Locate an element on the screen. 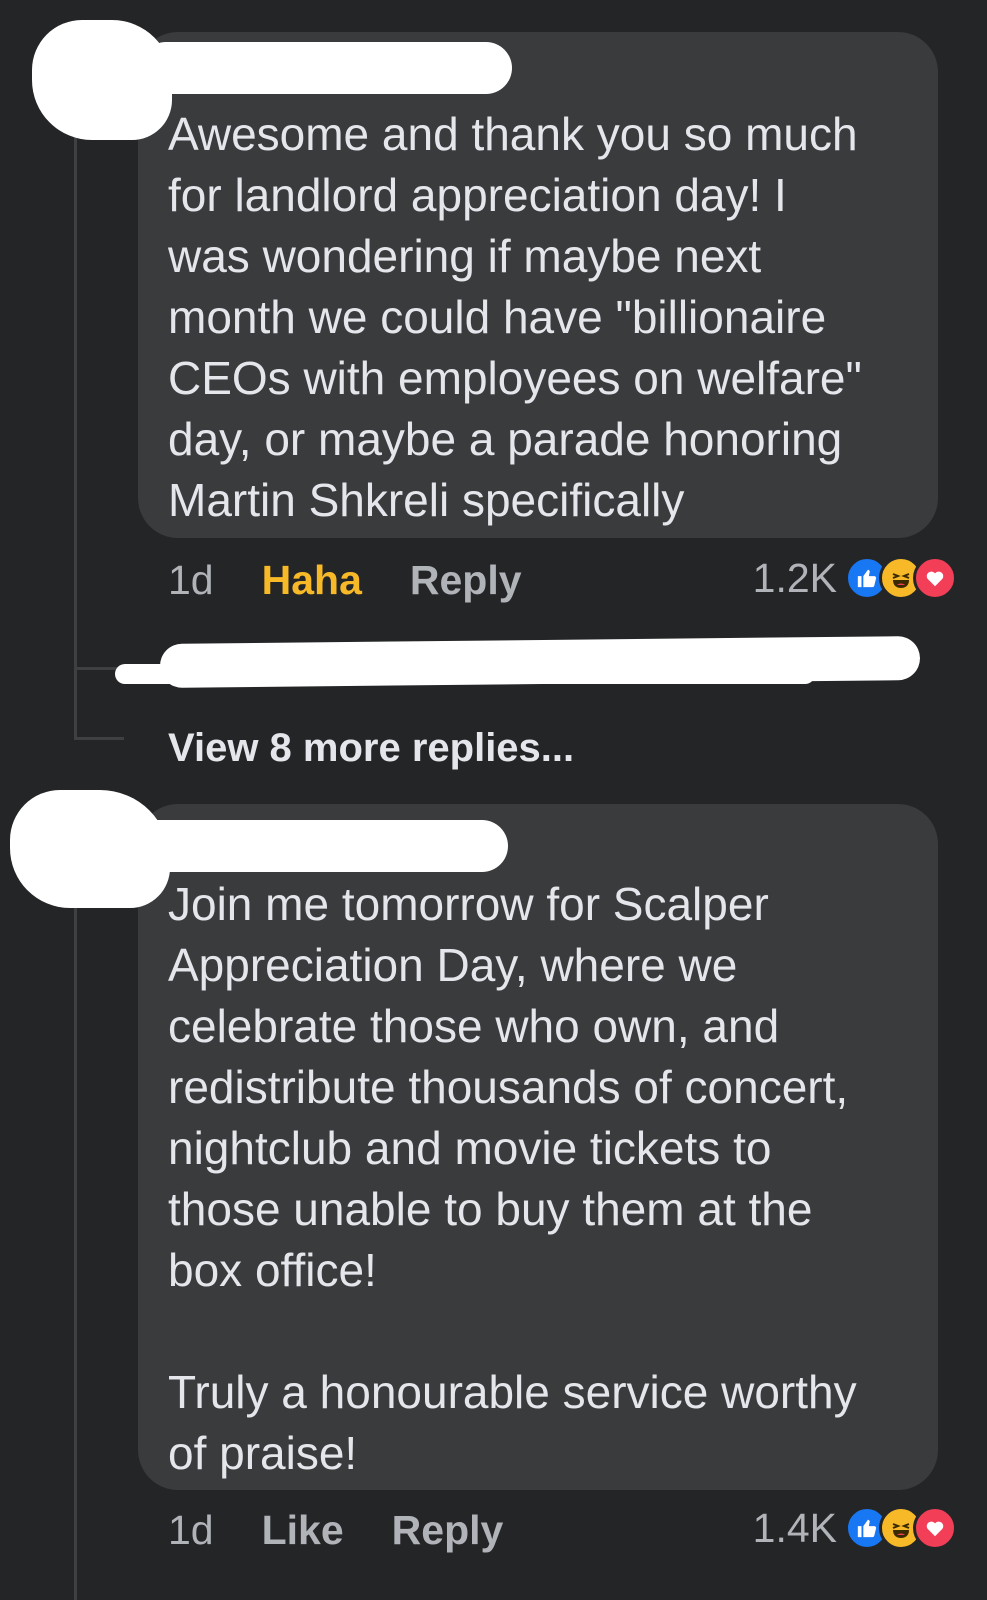 Image resolution: width=987 pixels, height=1600 pixels. reaction-count: 1.2K is located at coordinates (794, 577).